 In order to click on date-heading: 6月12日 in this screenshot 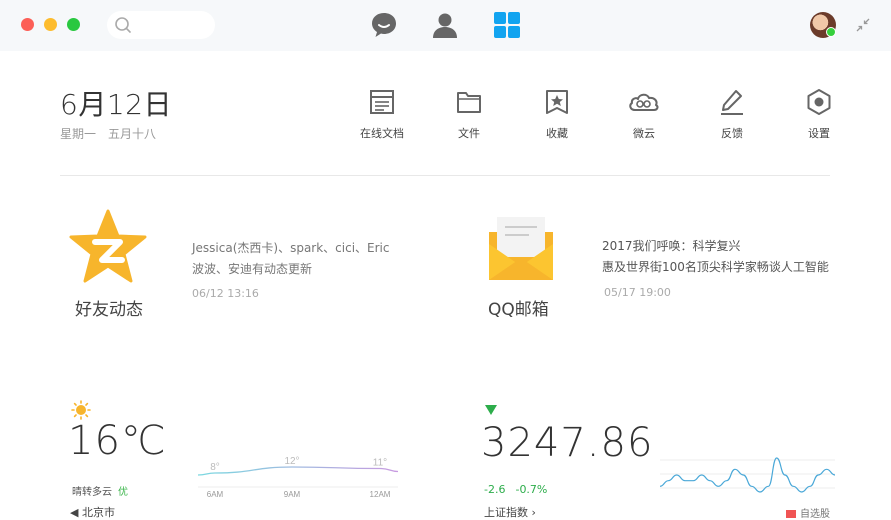, I will do `click(116, 104)`.